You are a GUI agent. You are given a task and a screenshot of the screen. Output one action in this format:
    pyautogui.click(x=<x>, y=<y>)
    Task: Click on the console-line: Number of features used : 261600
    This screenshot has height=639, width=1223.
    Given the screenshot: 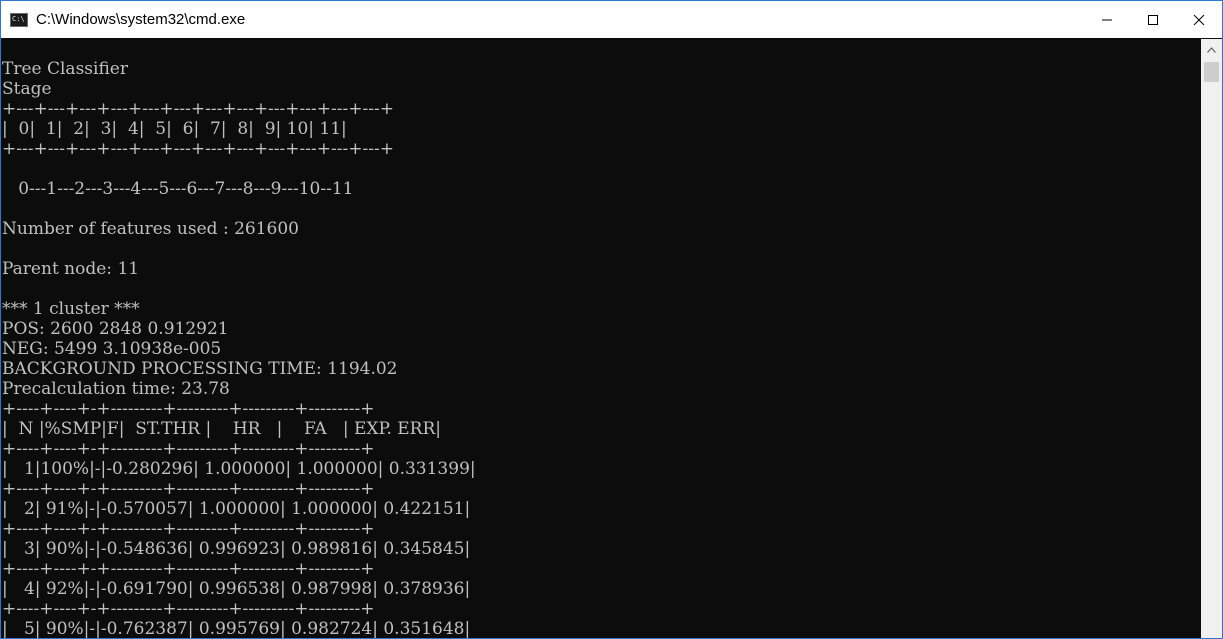 What is the action you would take?
    pyautogui.click(x=150, y=229)
    